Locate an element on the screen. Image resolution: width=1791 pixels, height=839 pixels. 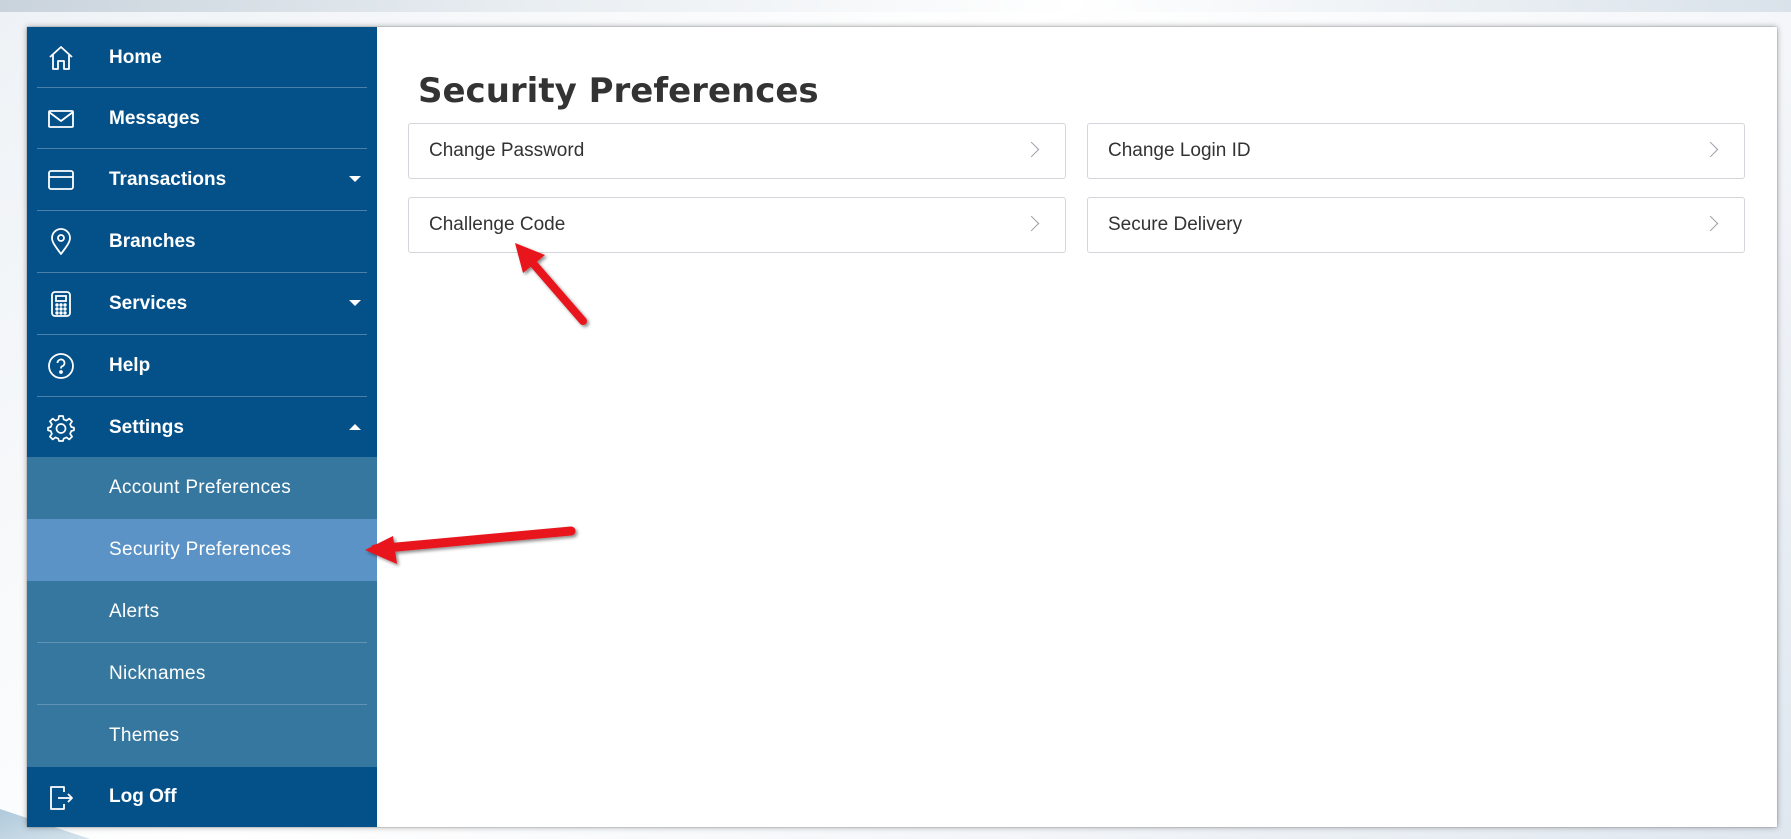
sidebar-item-label: Log Off is located at coordinates (143, 796).